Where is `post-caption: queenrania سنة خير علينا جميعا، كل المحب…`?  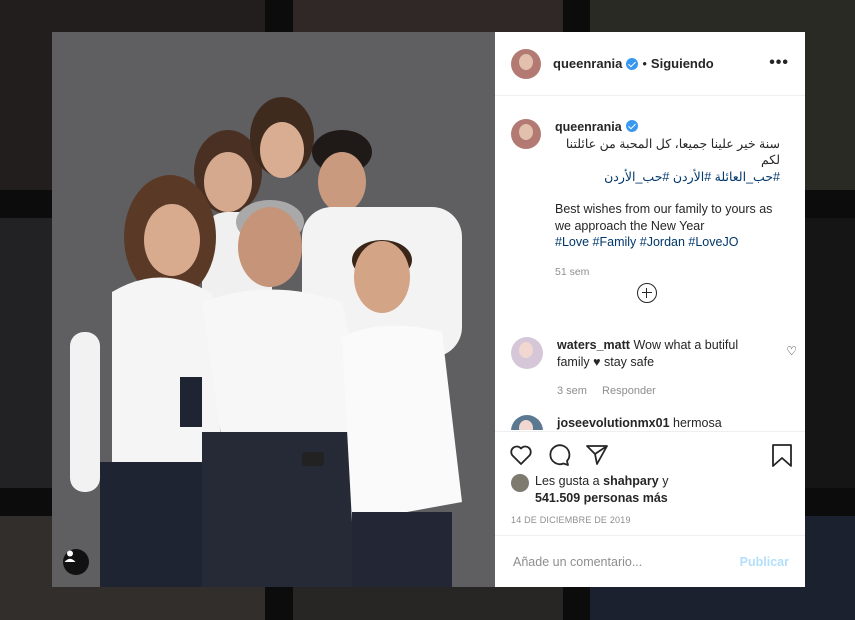
post-caption: queenrania سنة خير علينا جميعا، كل المحب… is located at coordinates (650, 188).